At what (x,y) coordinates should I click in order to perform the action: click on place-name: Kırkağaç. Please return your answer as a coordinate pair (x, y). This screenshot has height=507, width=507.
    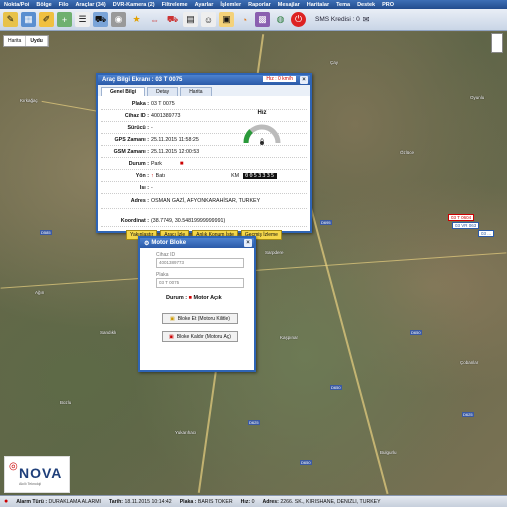
    Looking at the image, I should click on (29, 100).